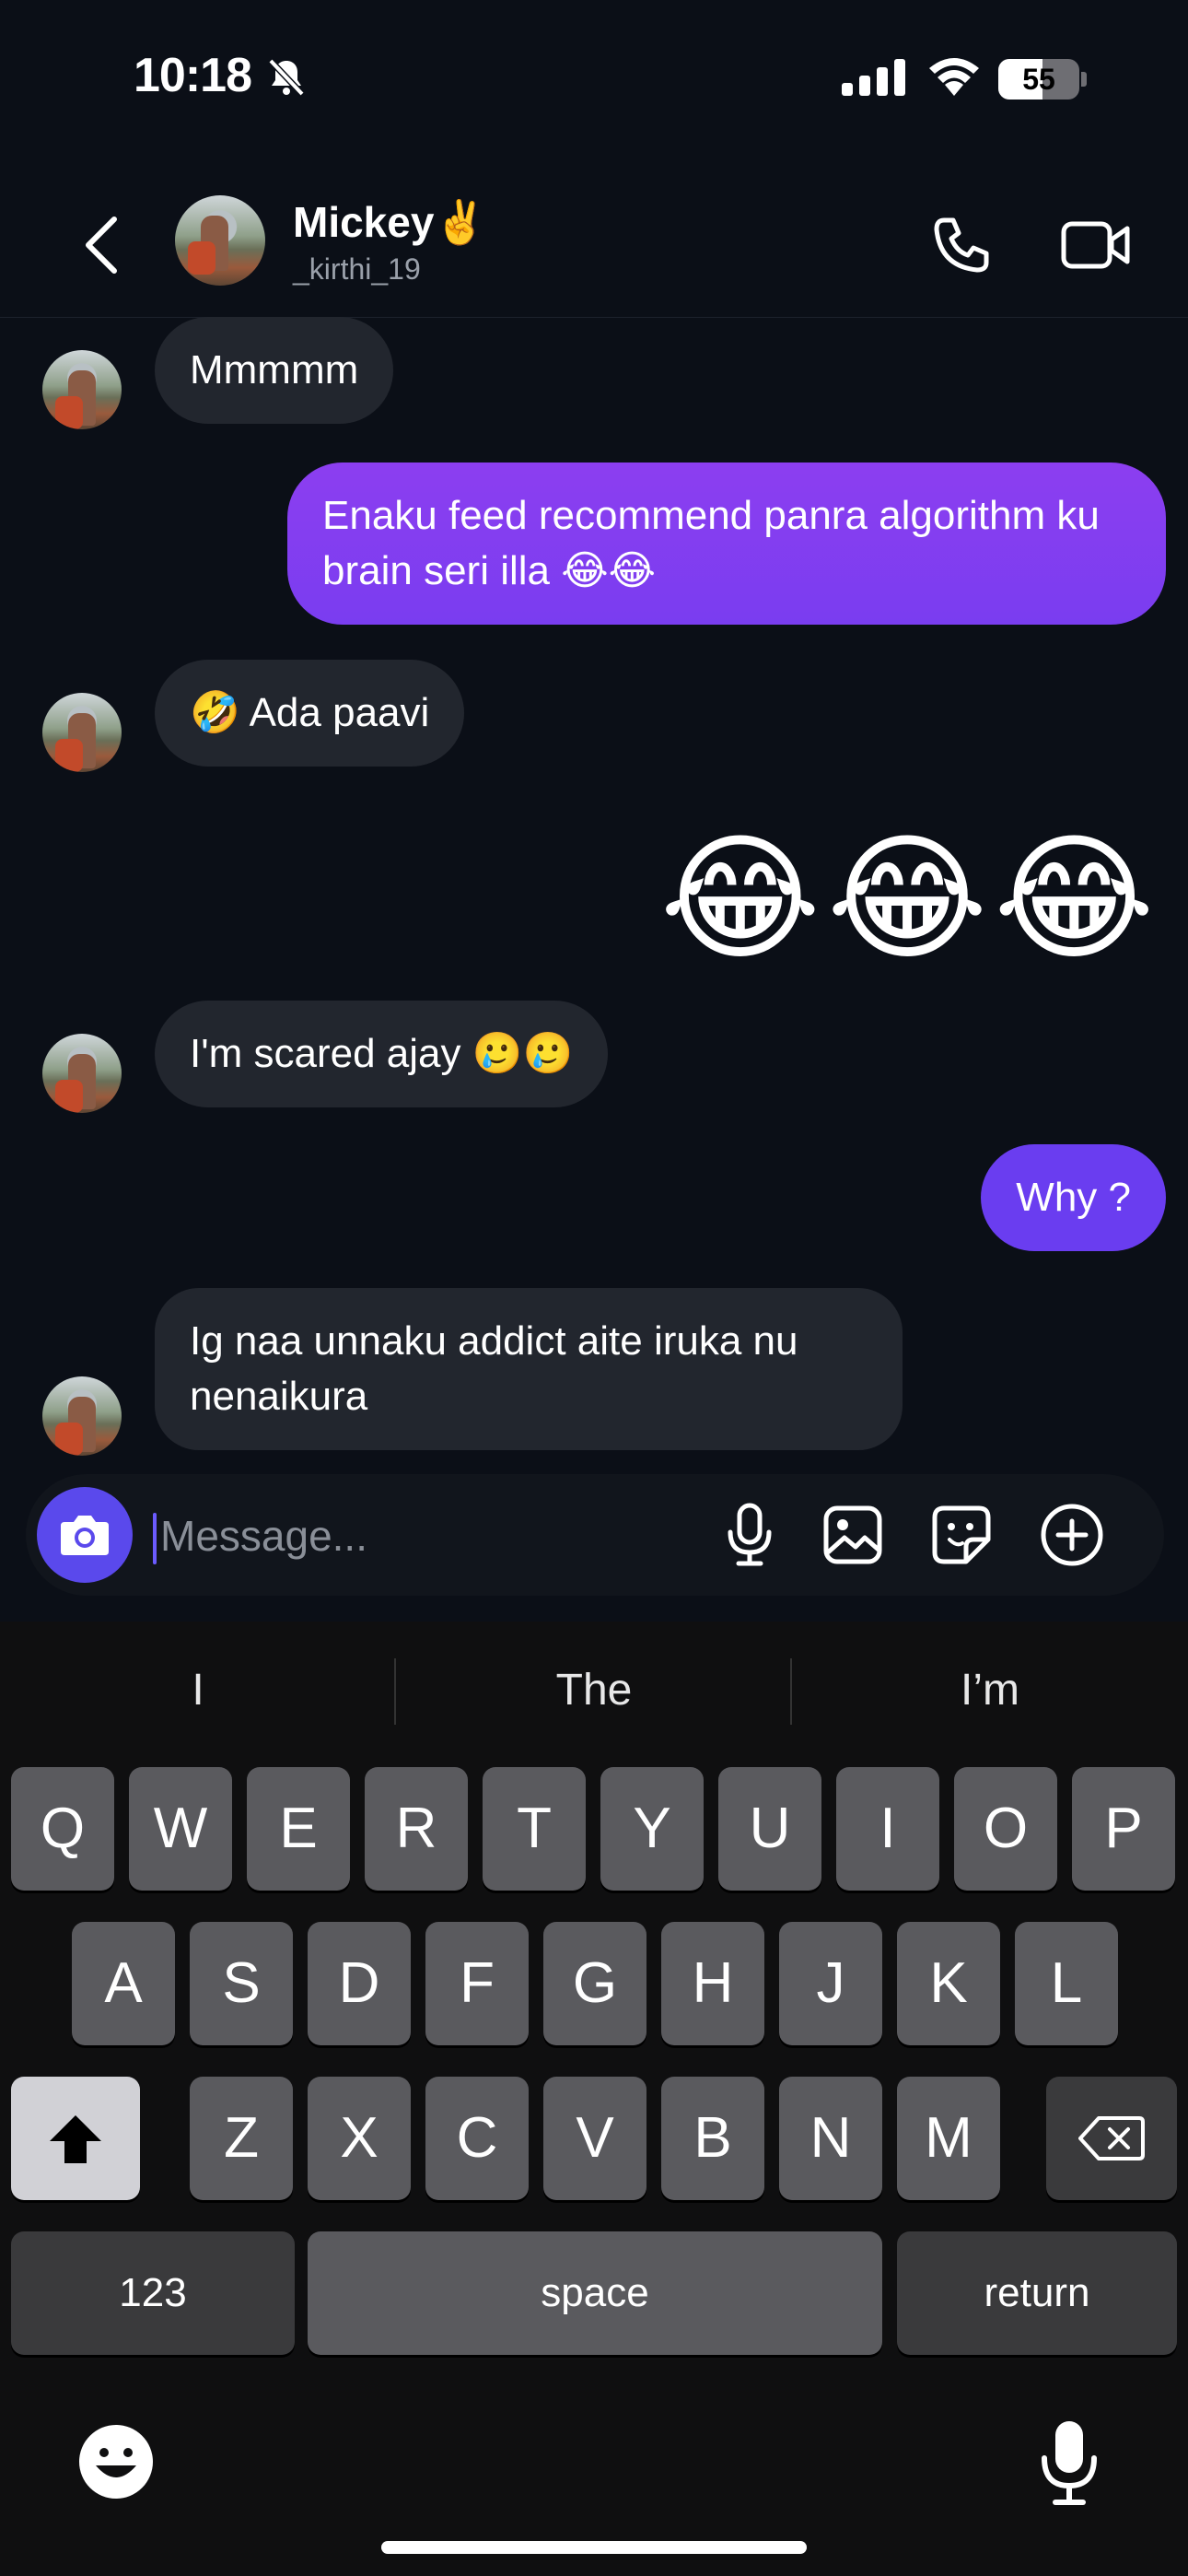  What do you see at coordinates (359, 1983) in the screenshot?
I see `key-d: D` at bounding box center [359, 1983].